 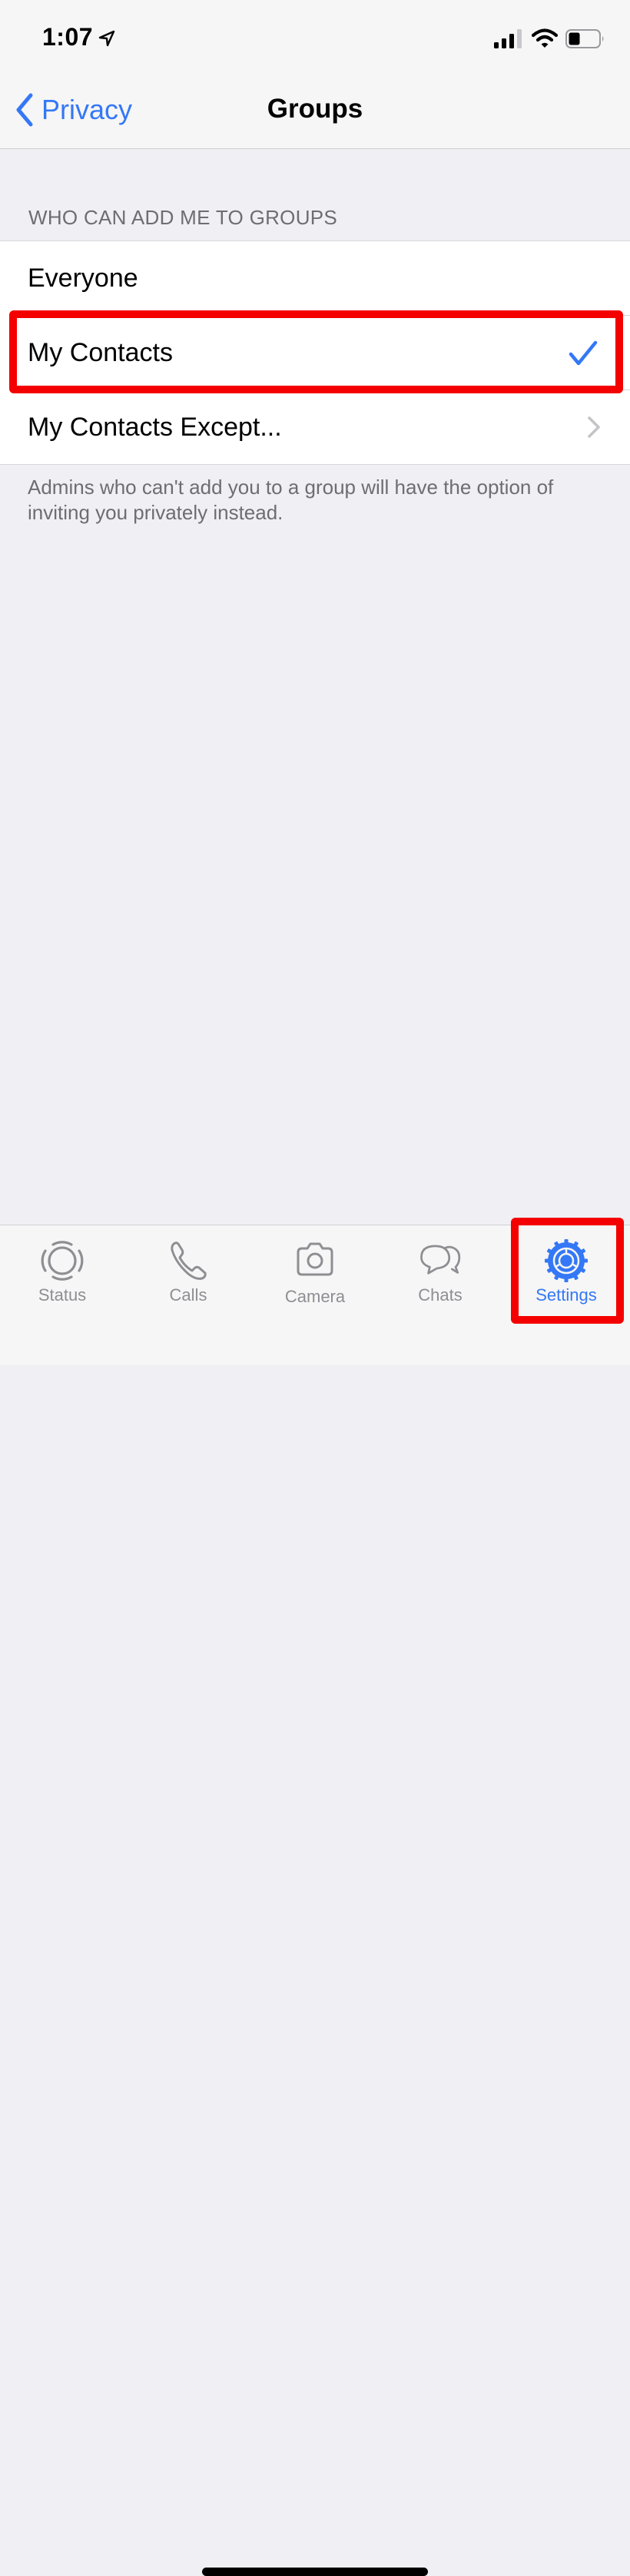 What do you see at coordinates (68, 37) in the screenshot?
I see `status-time: 1:07` at bounding box center [68, 37].